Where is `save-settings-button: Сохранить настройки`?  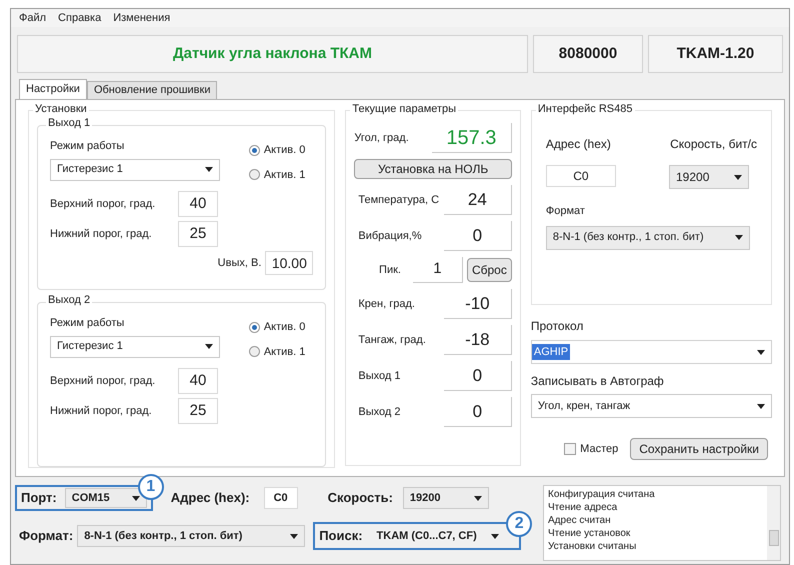 save-settings-button: Сохранить настройки is located at coordinates (699, 449).